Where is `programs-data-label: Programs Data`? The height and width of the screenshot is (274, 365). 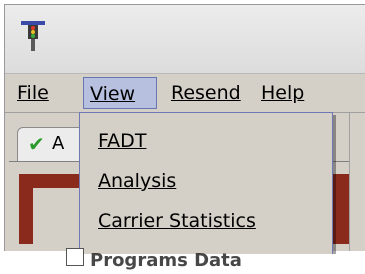
programs-data-label: Programs Data is located at coordinates (166, 260).